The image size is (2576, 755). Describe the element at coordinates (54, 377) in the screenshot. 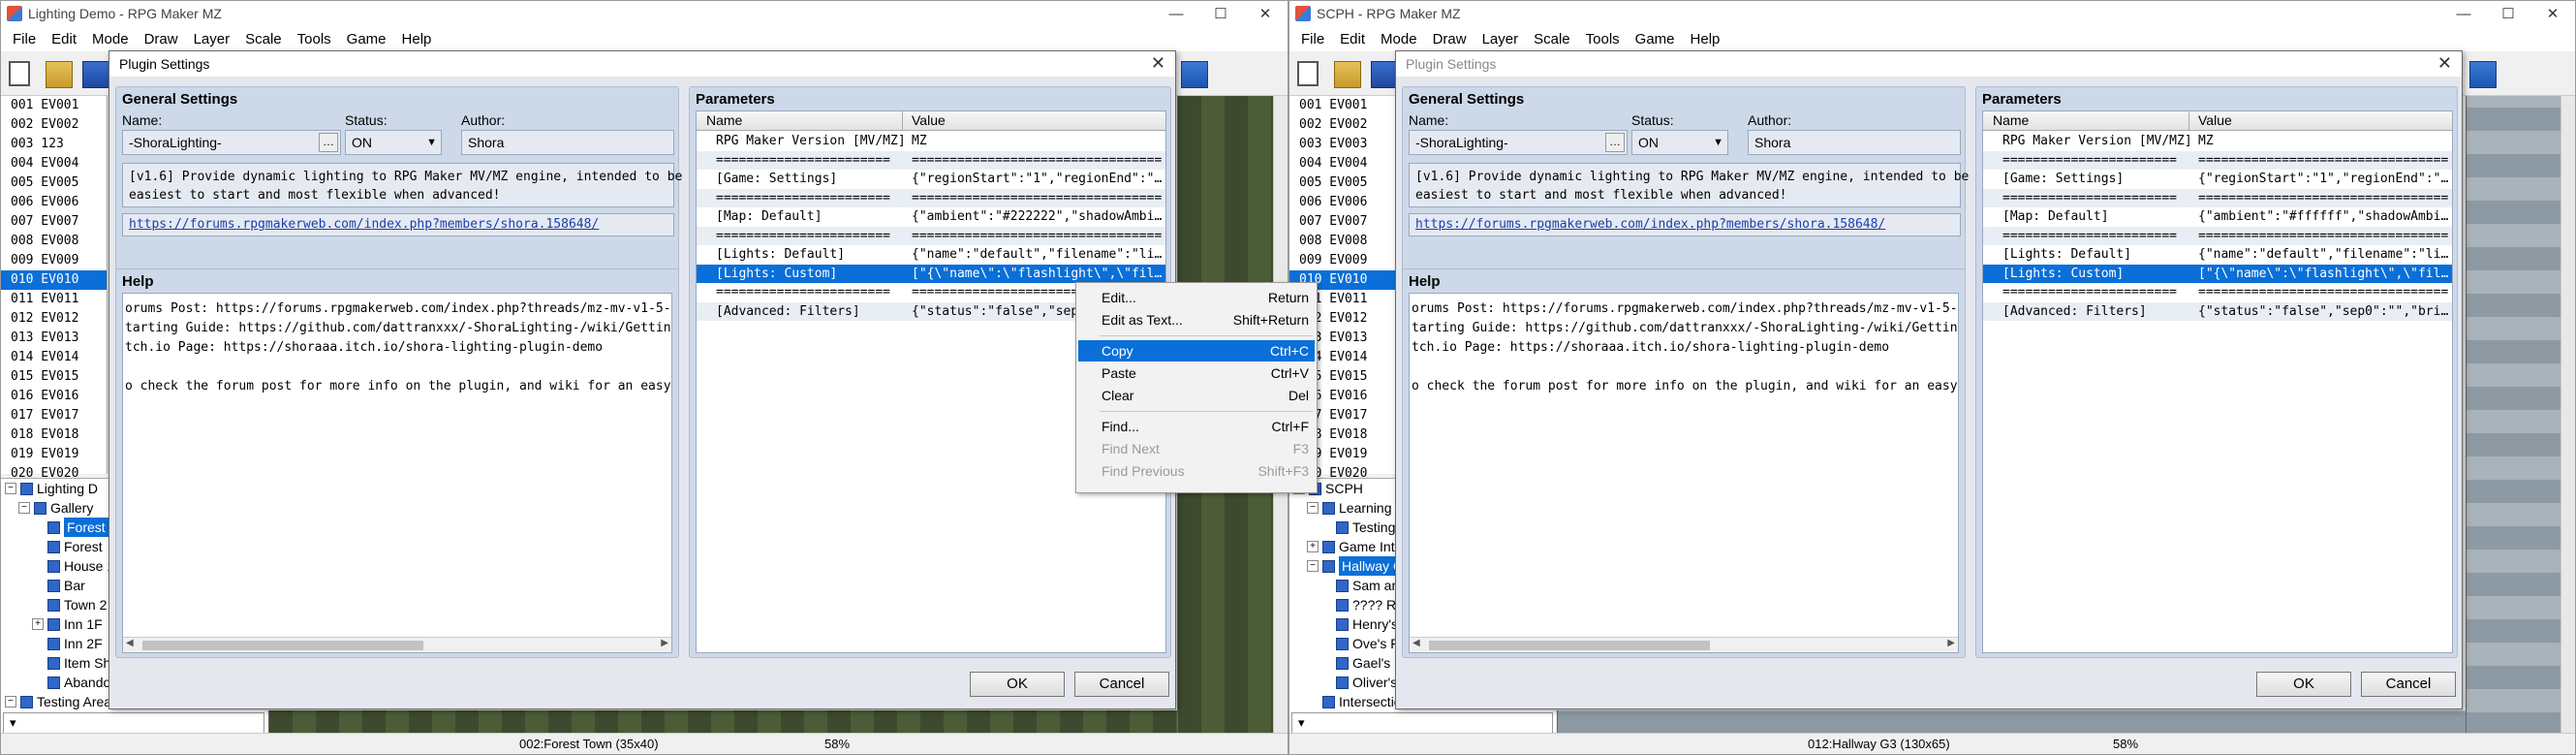

I see `event-list-item: 015 EV015` at that location.